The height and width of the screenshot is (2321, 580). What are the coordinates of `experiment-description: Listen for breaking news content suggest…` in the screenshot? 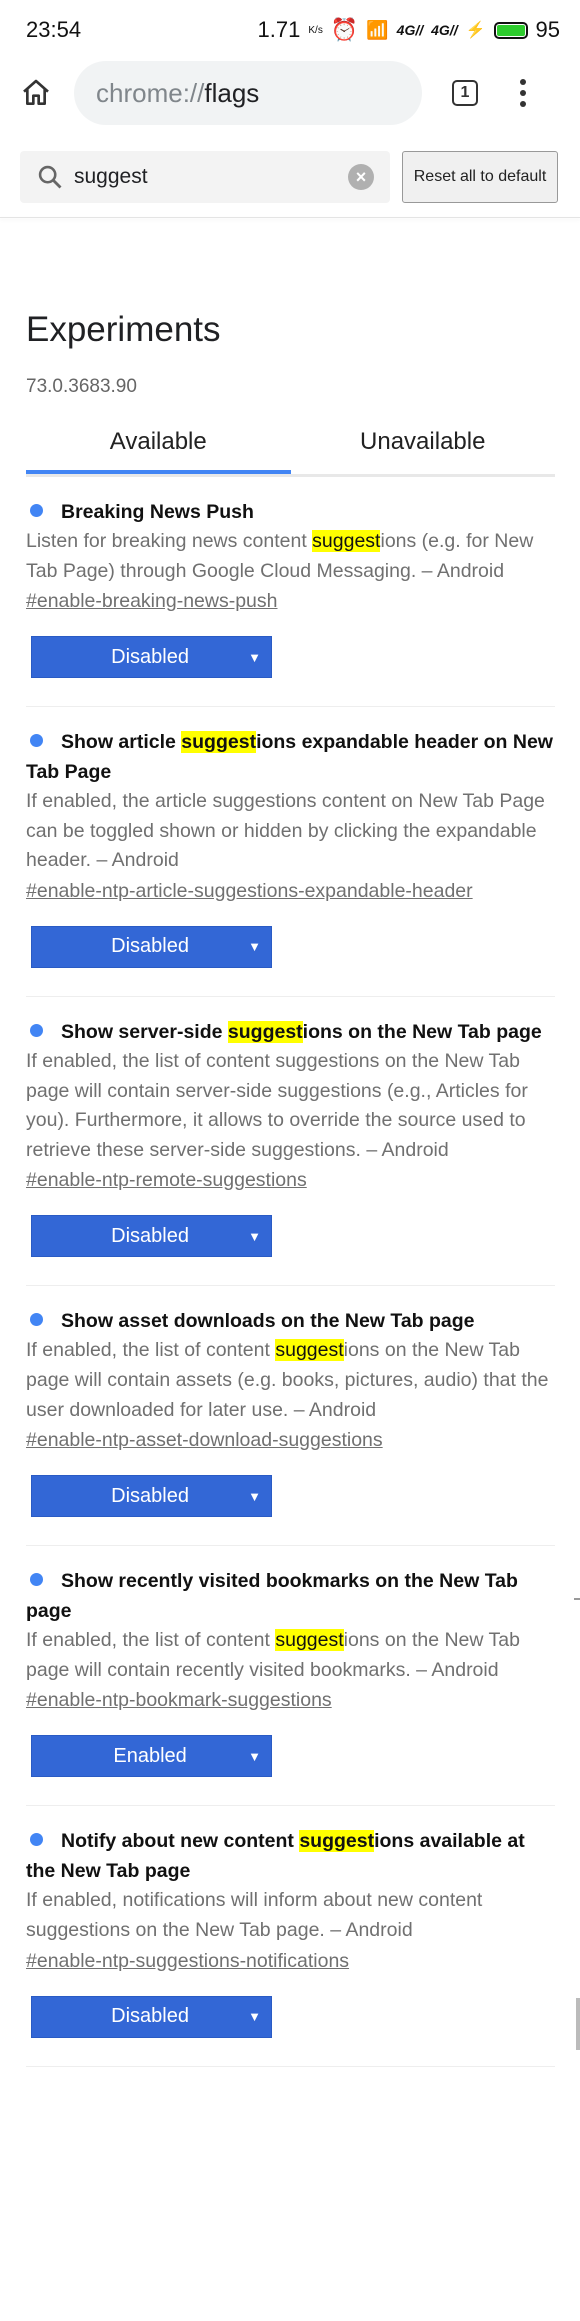 It's located at (290, 556).